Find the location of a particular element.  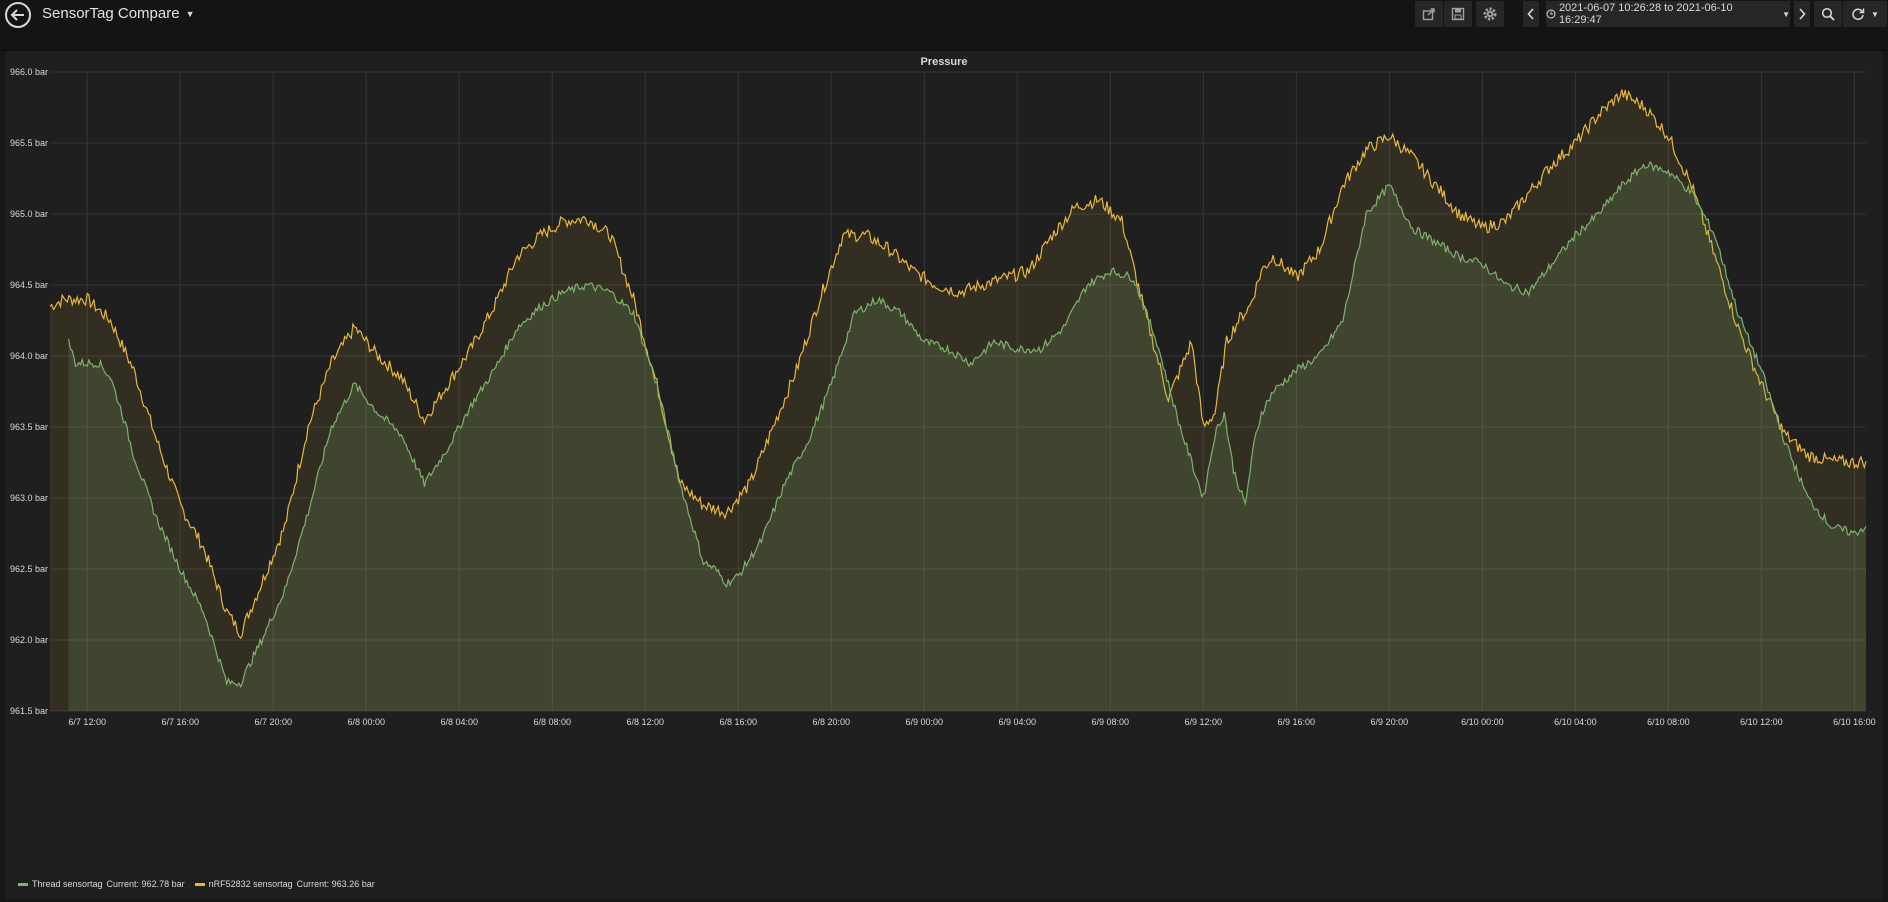

x-tick-label: 6/8 12:00 is located at coordinates (645, 722).